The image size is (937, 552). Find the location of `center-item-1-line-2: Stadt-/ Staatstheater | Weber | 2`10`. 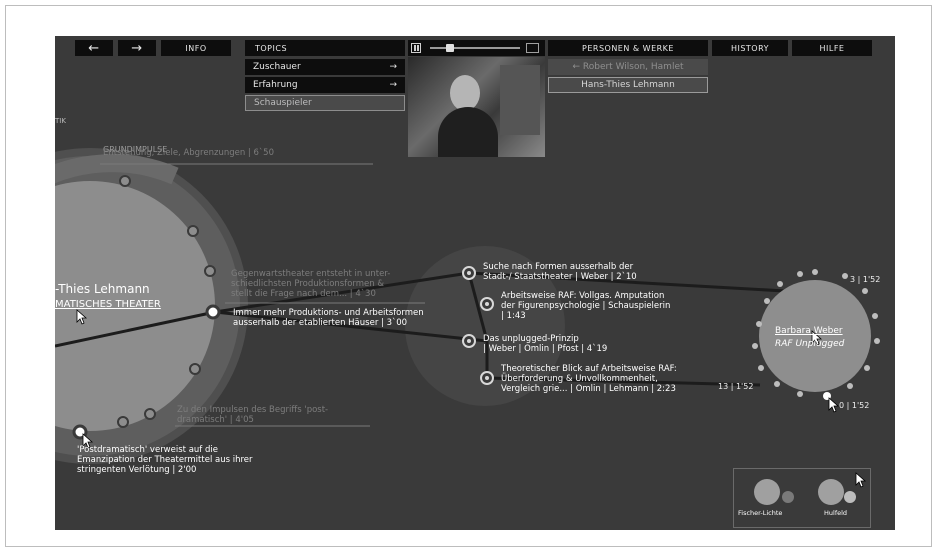

center-item-1-line-2: Stadt-/ Staatstheater | Weber | 2`10 is located at coordinates (560, 277).